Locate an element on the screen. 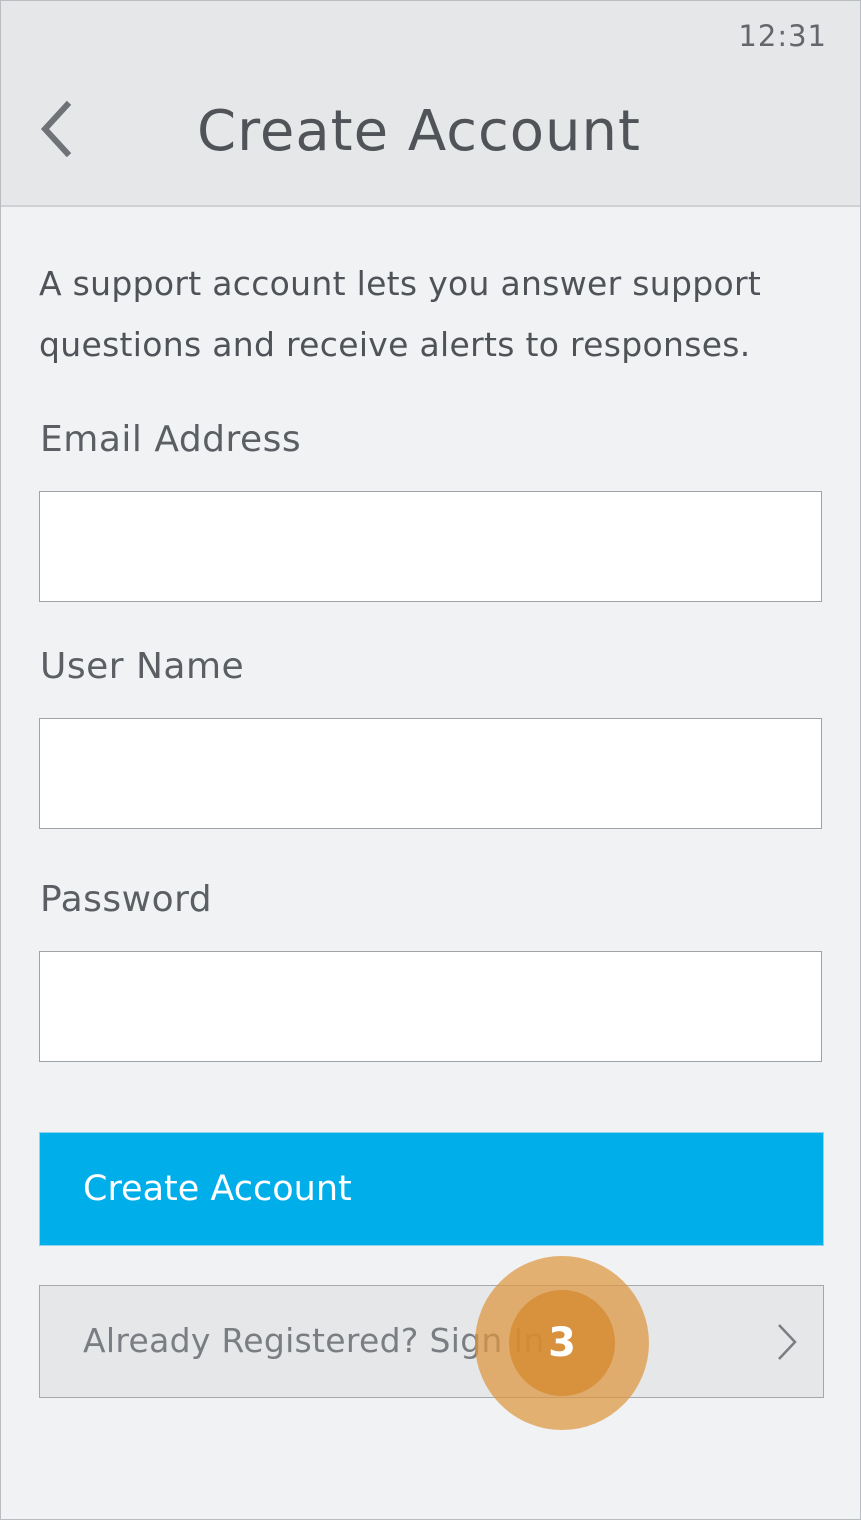 Image resolution: width=861 pixels, height=1520 pixels. chevron-right-icon is located at coordinates (787, 1344).